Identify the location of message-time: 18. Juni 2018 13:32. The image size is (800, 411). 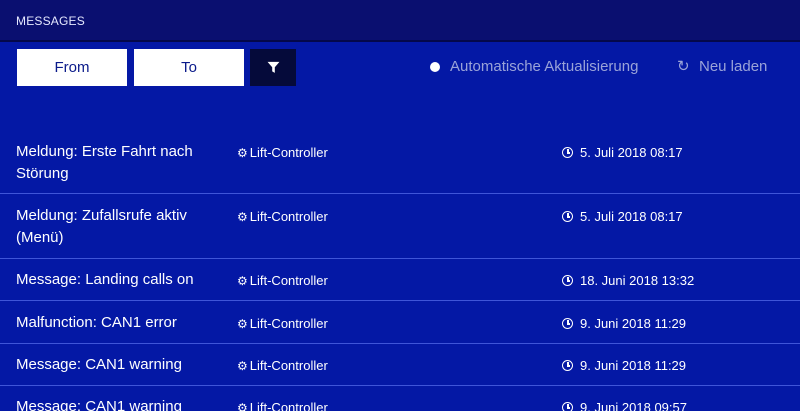
(628, 280).